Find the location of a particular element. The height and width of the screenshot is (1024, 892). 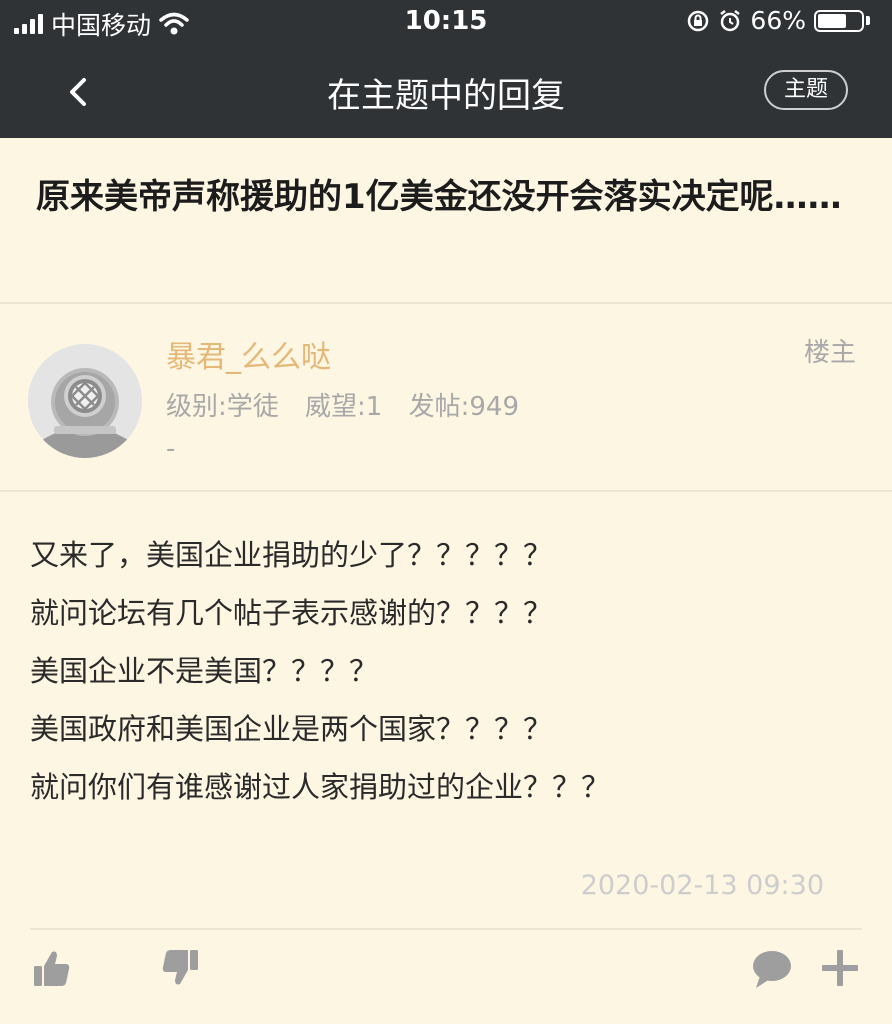

nav-bar: 在主题中的回复 主题 is located at coordinates (446, 92).